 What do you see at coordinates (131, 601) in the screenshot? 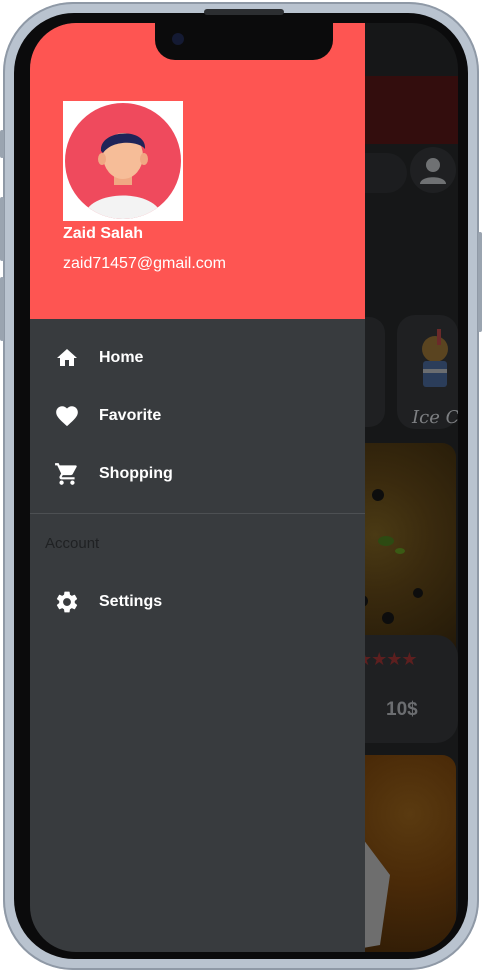
I see `menu-item-label: Settings` at bounding box center [131, 601].